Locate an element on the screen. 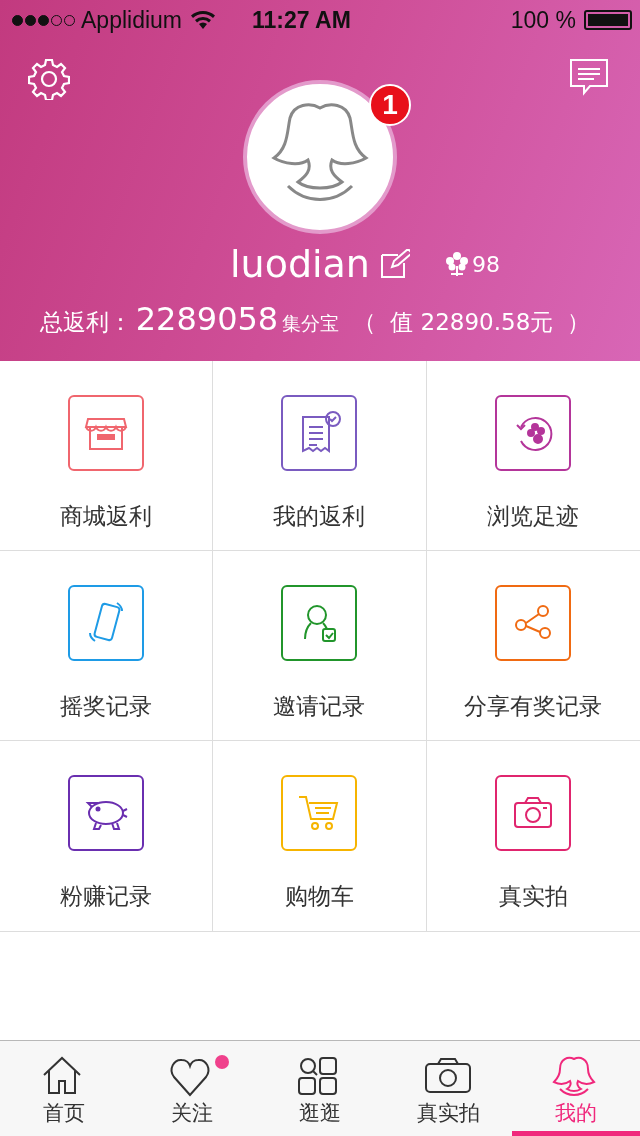 This screenshot has width=640, height=1136. menu-label: 邀请记录 is located at coordinates (319, 706).